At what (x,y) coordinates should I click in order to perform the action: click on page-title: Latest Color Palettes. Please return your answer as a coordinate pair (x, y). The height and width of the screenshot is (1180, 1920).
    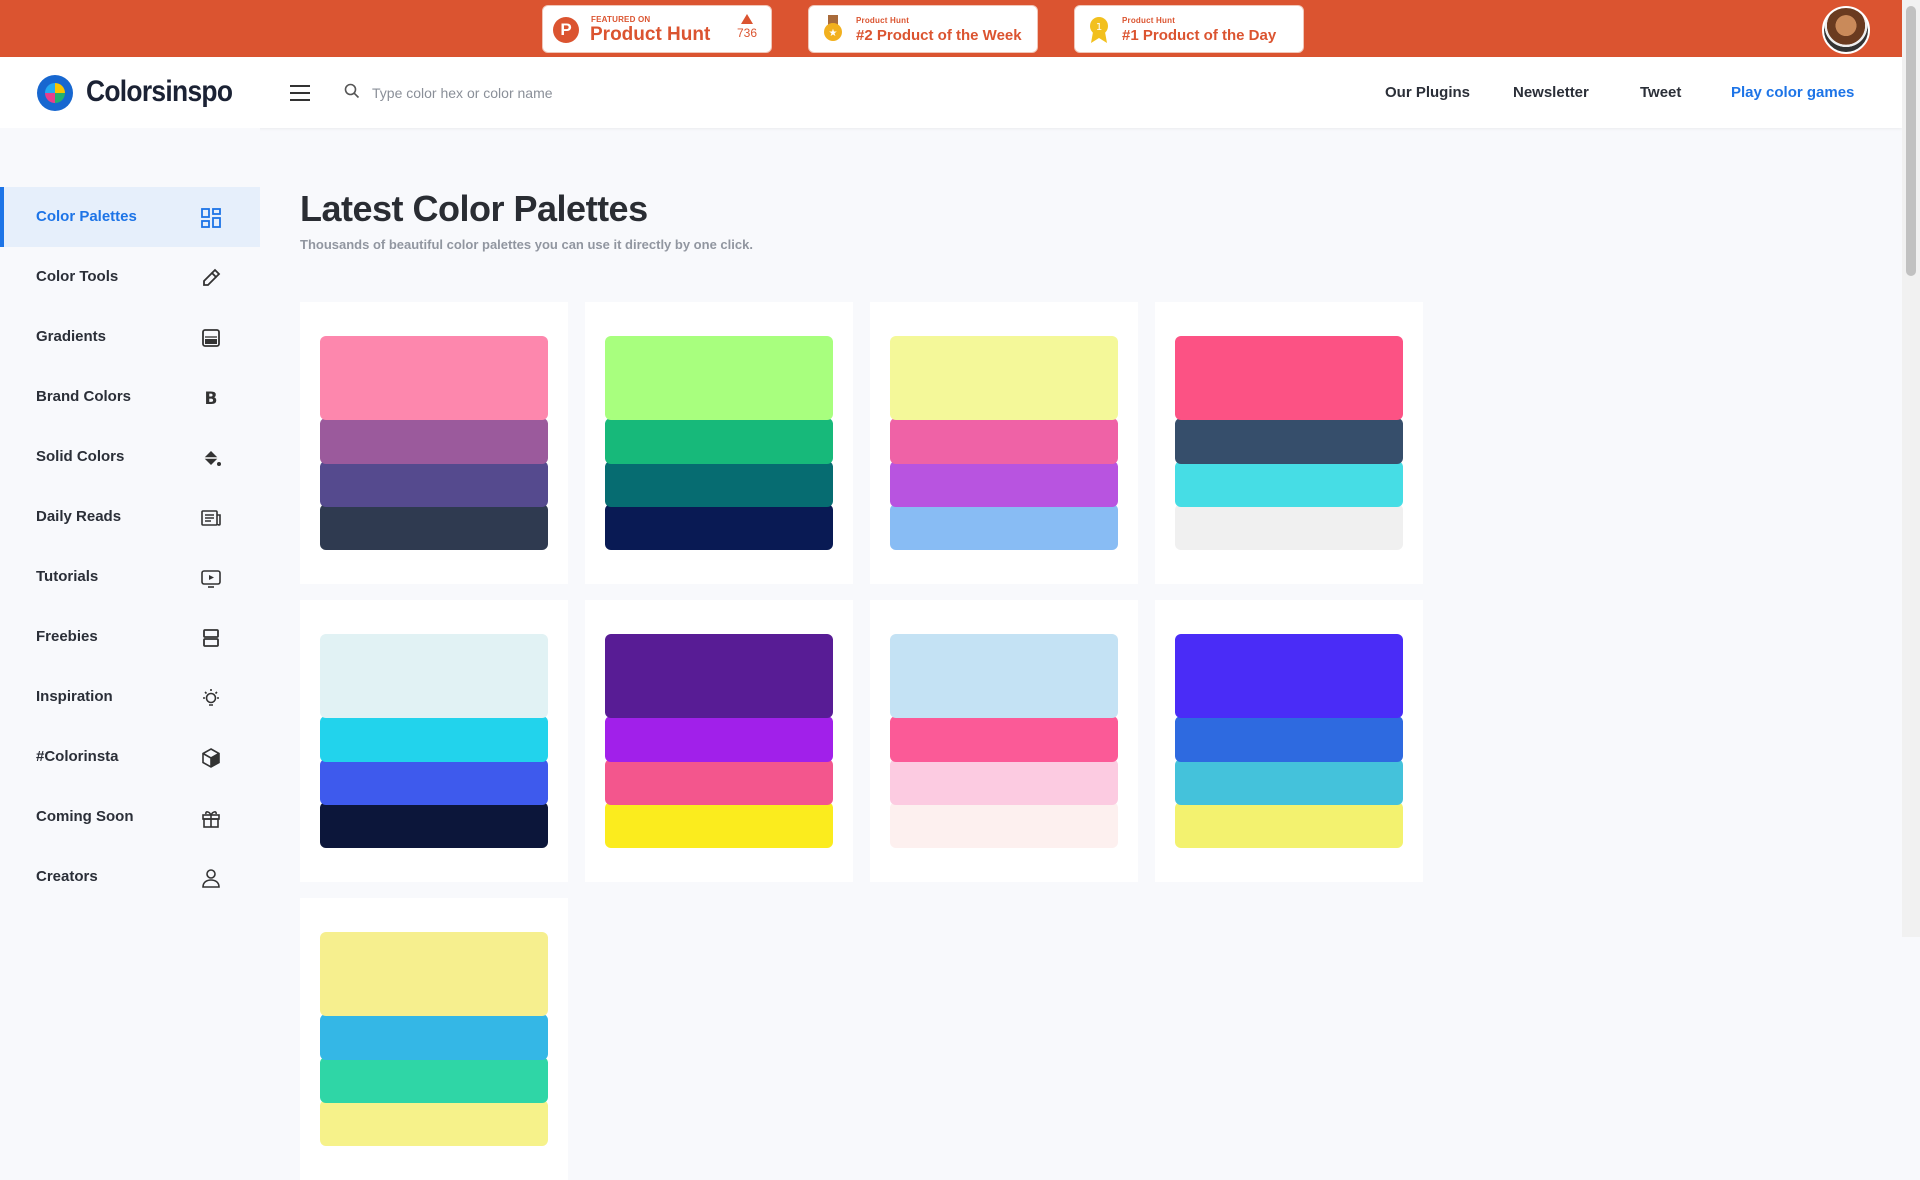
    Looking at the image, I should click on (474, 208).